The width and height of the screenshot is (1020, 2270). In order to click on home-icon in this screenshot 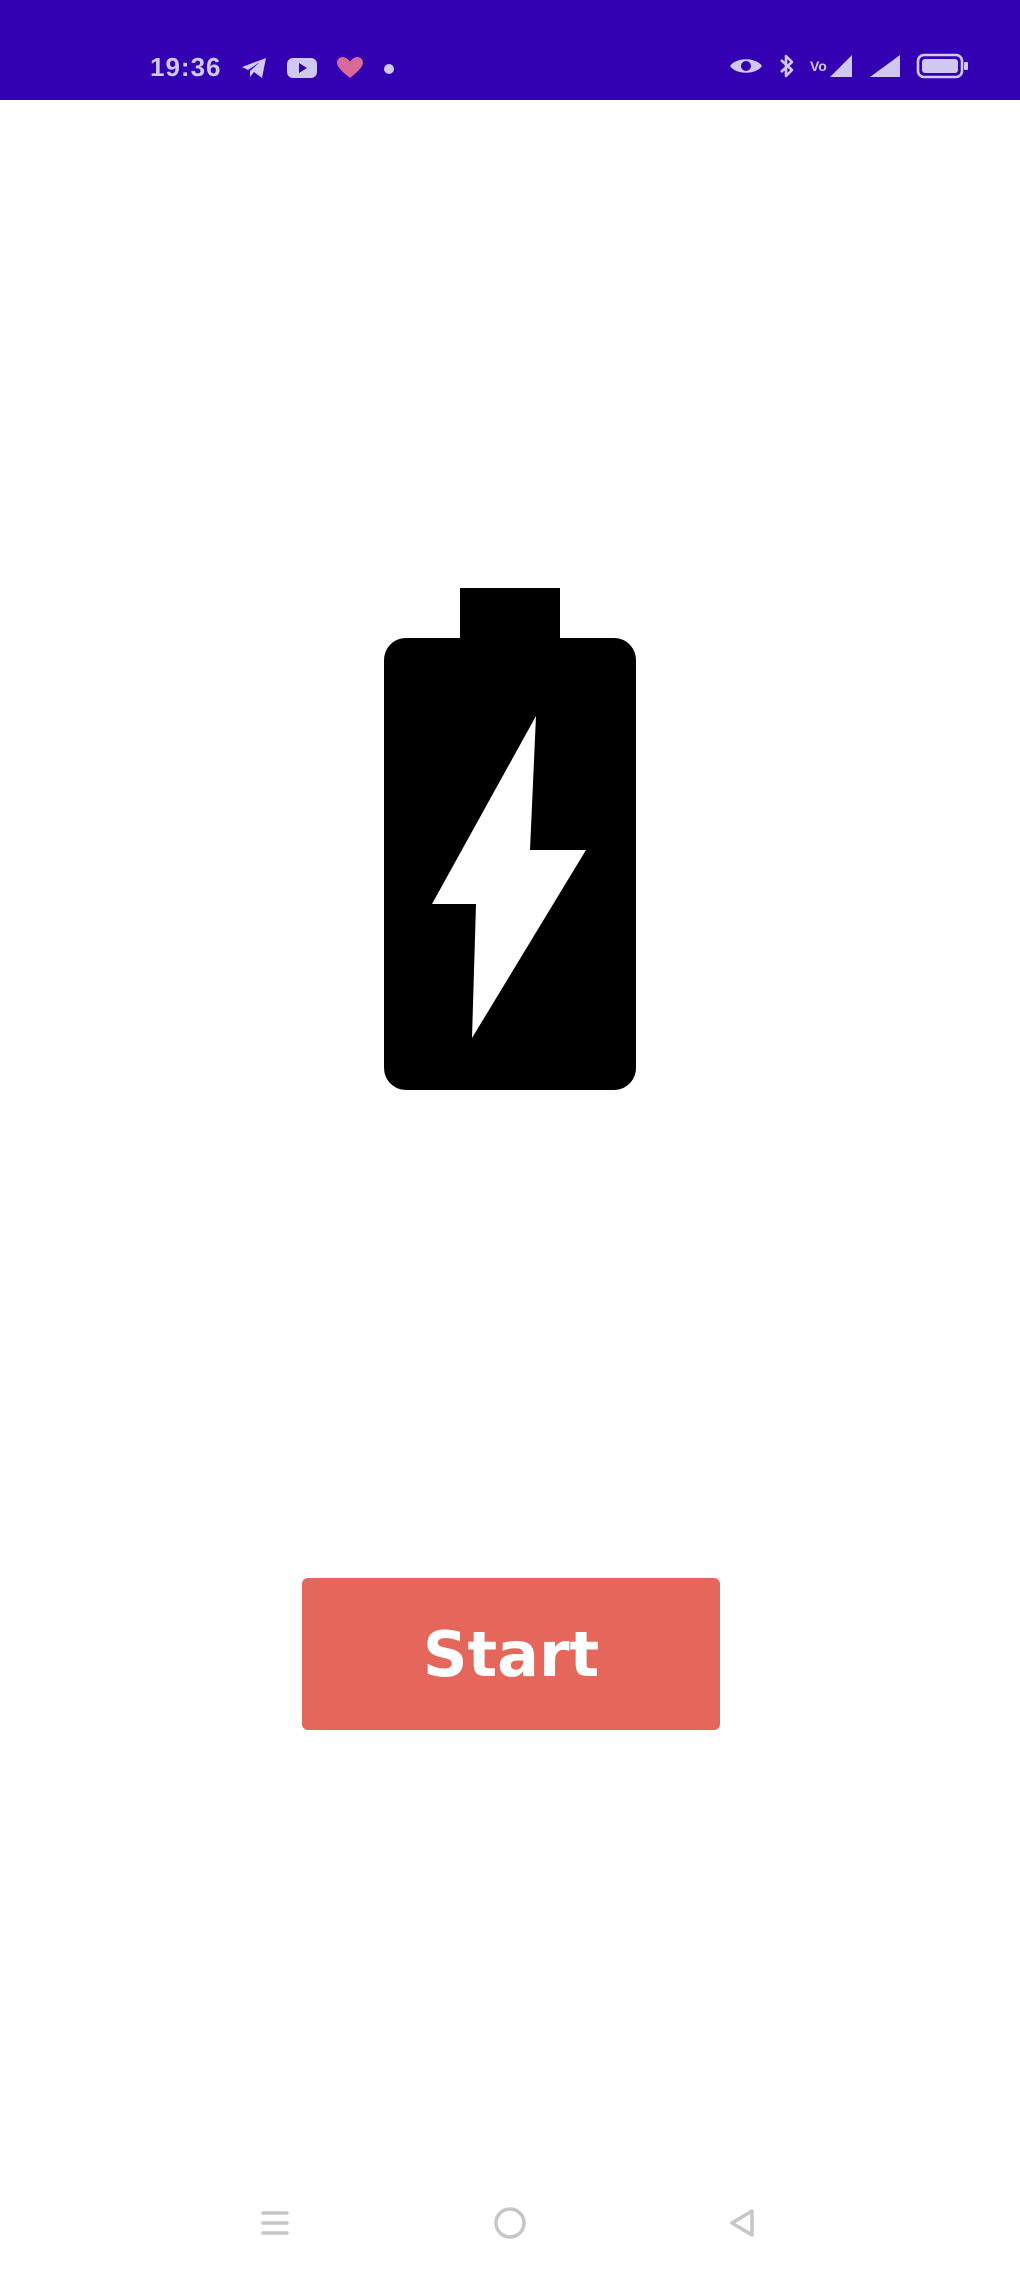, I will do `click(510, 2223)`.